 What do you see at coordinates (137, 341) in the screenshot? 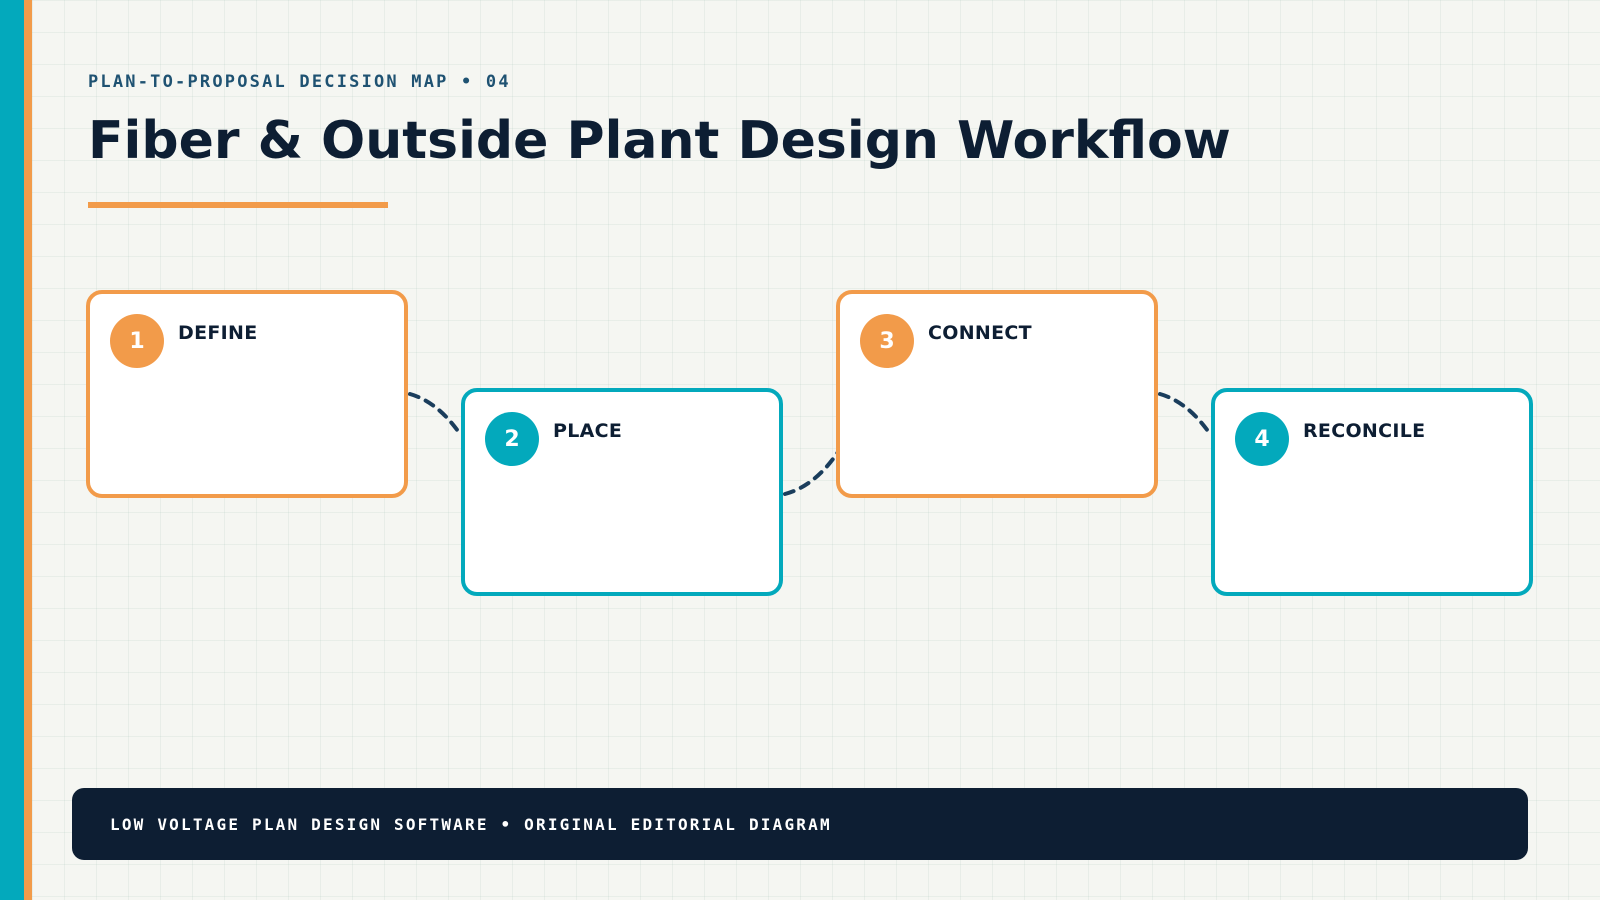
I see `step-number-badge: 1` at bounding box center [137, 341].